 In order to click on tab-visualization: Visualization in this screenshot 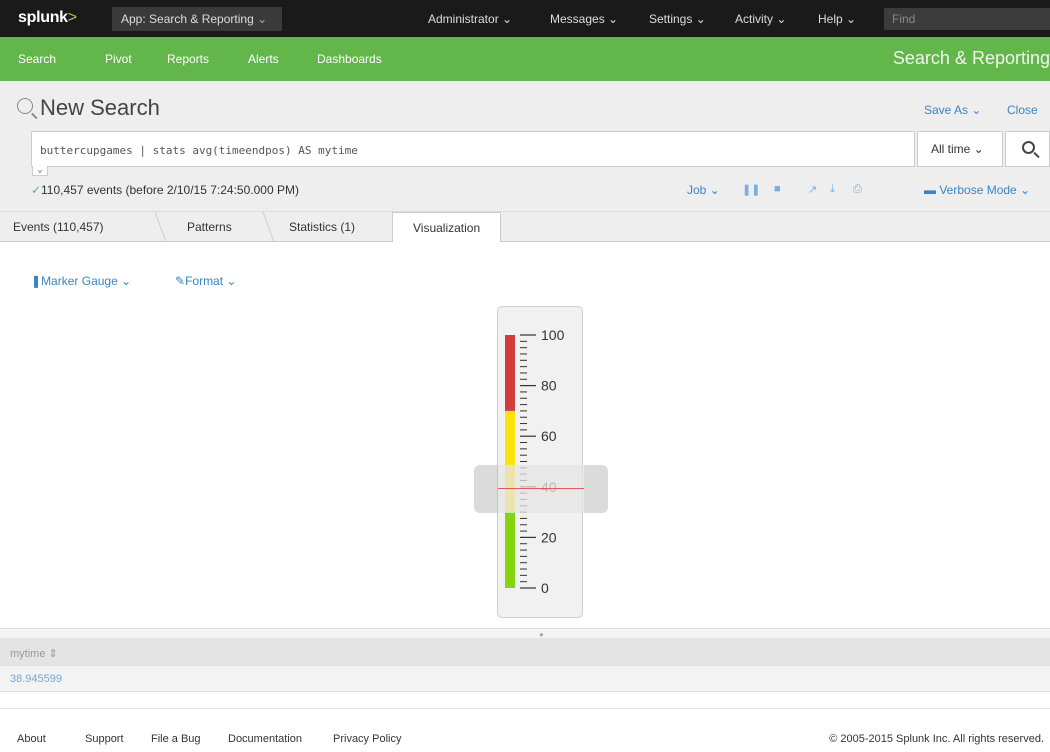, I will do `click(447, 227)`.